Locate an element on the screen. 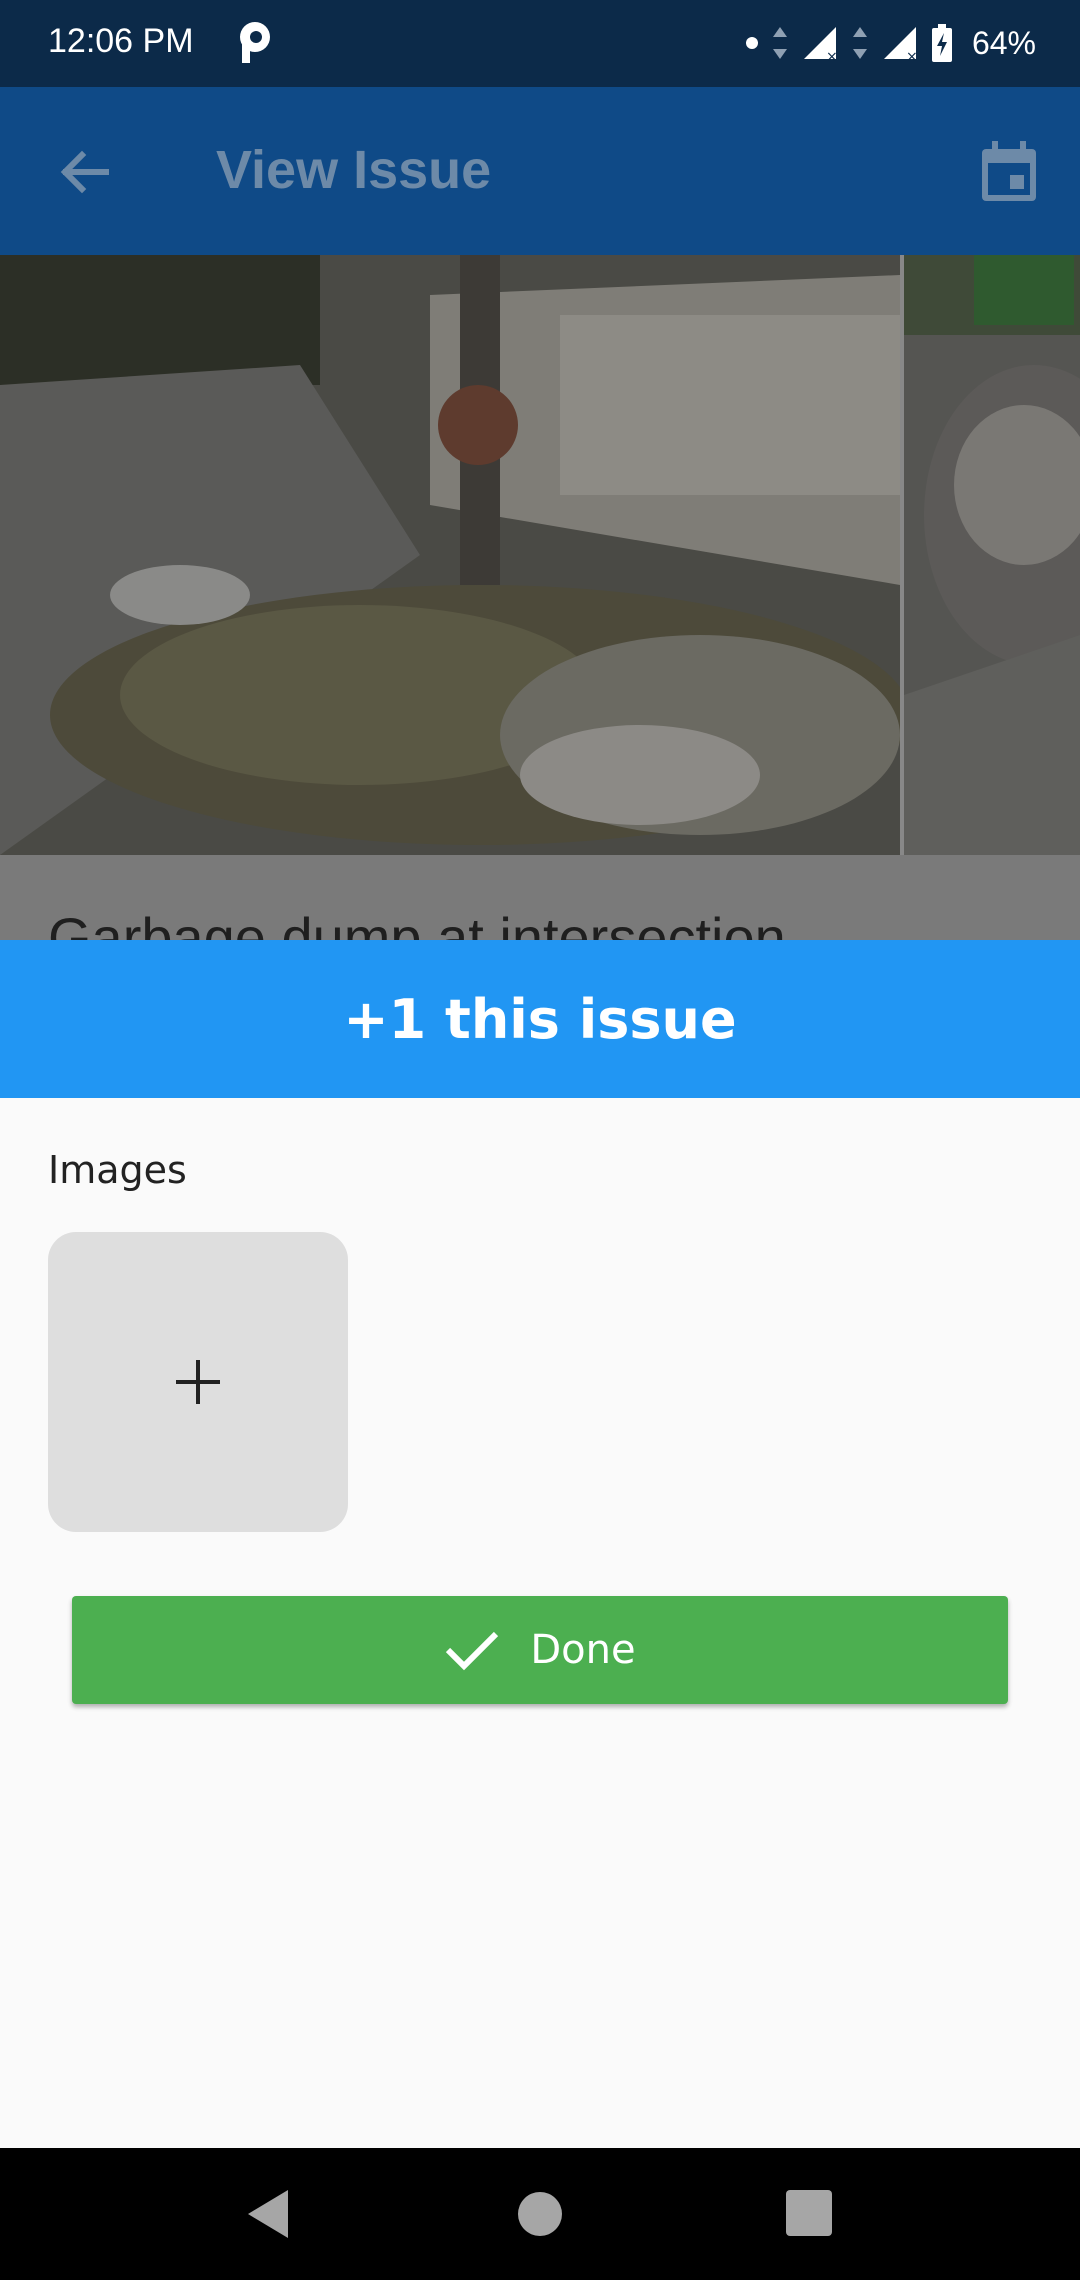 Image resolution: width=1080 pixels, height=2280 pixels. recents-square-icon is located at coordinates (809, 2213).